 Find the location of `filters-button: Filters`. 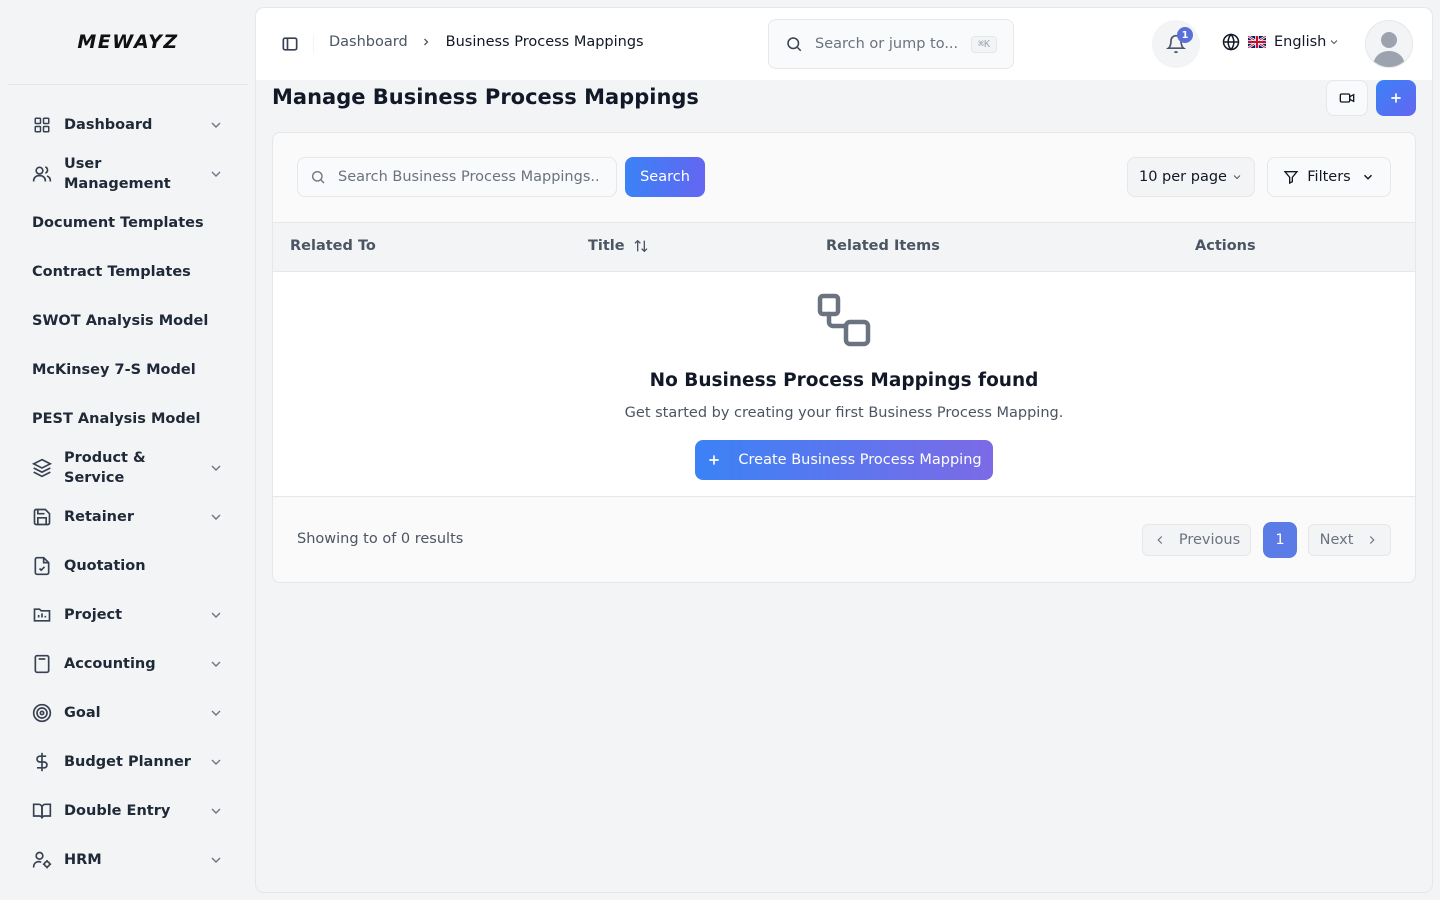

filters-button: Filters is located at coordinates (1329, 177).